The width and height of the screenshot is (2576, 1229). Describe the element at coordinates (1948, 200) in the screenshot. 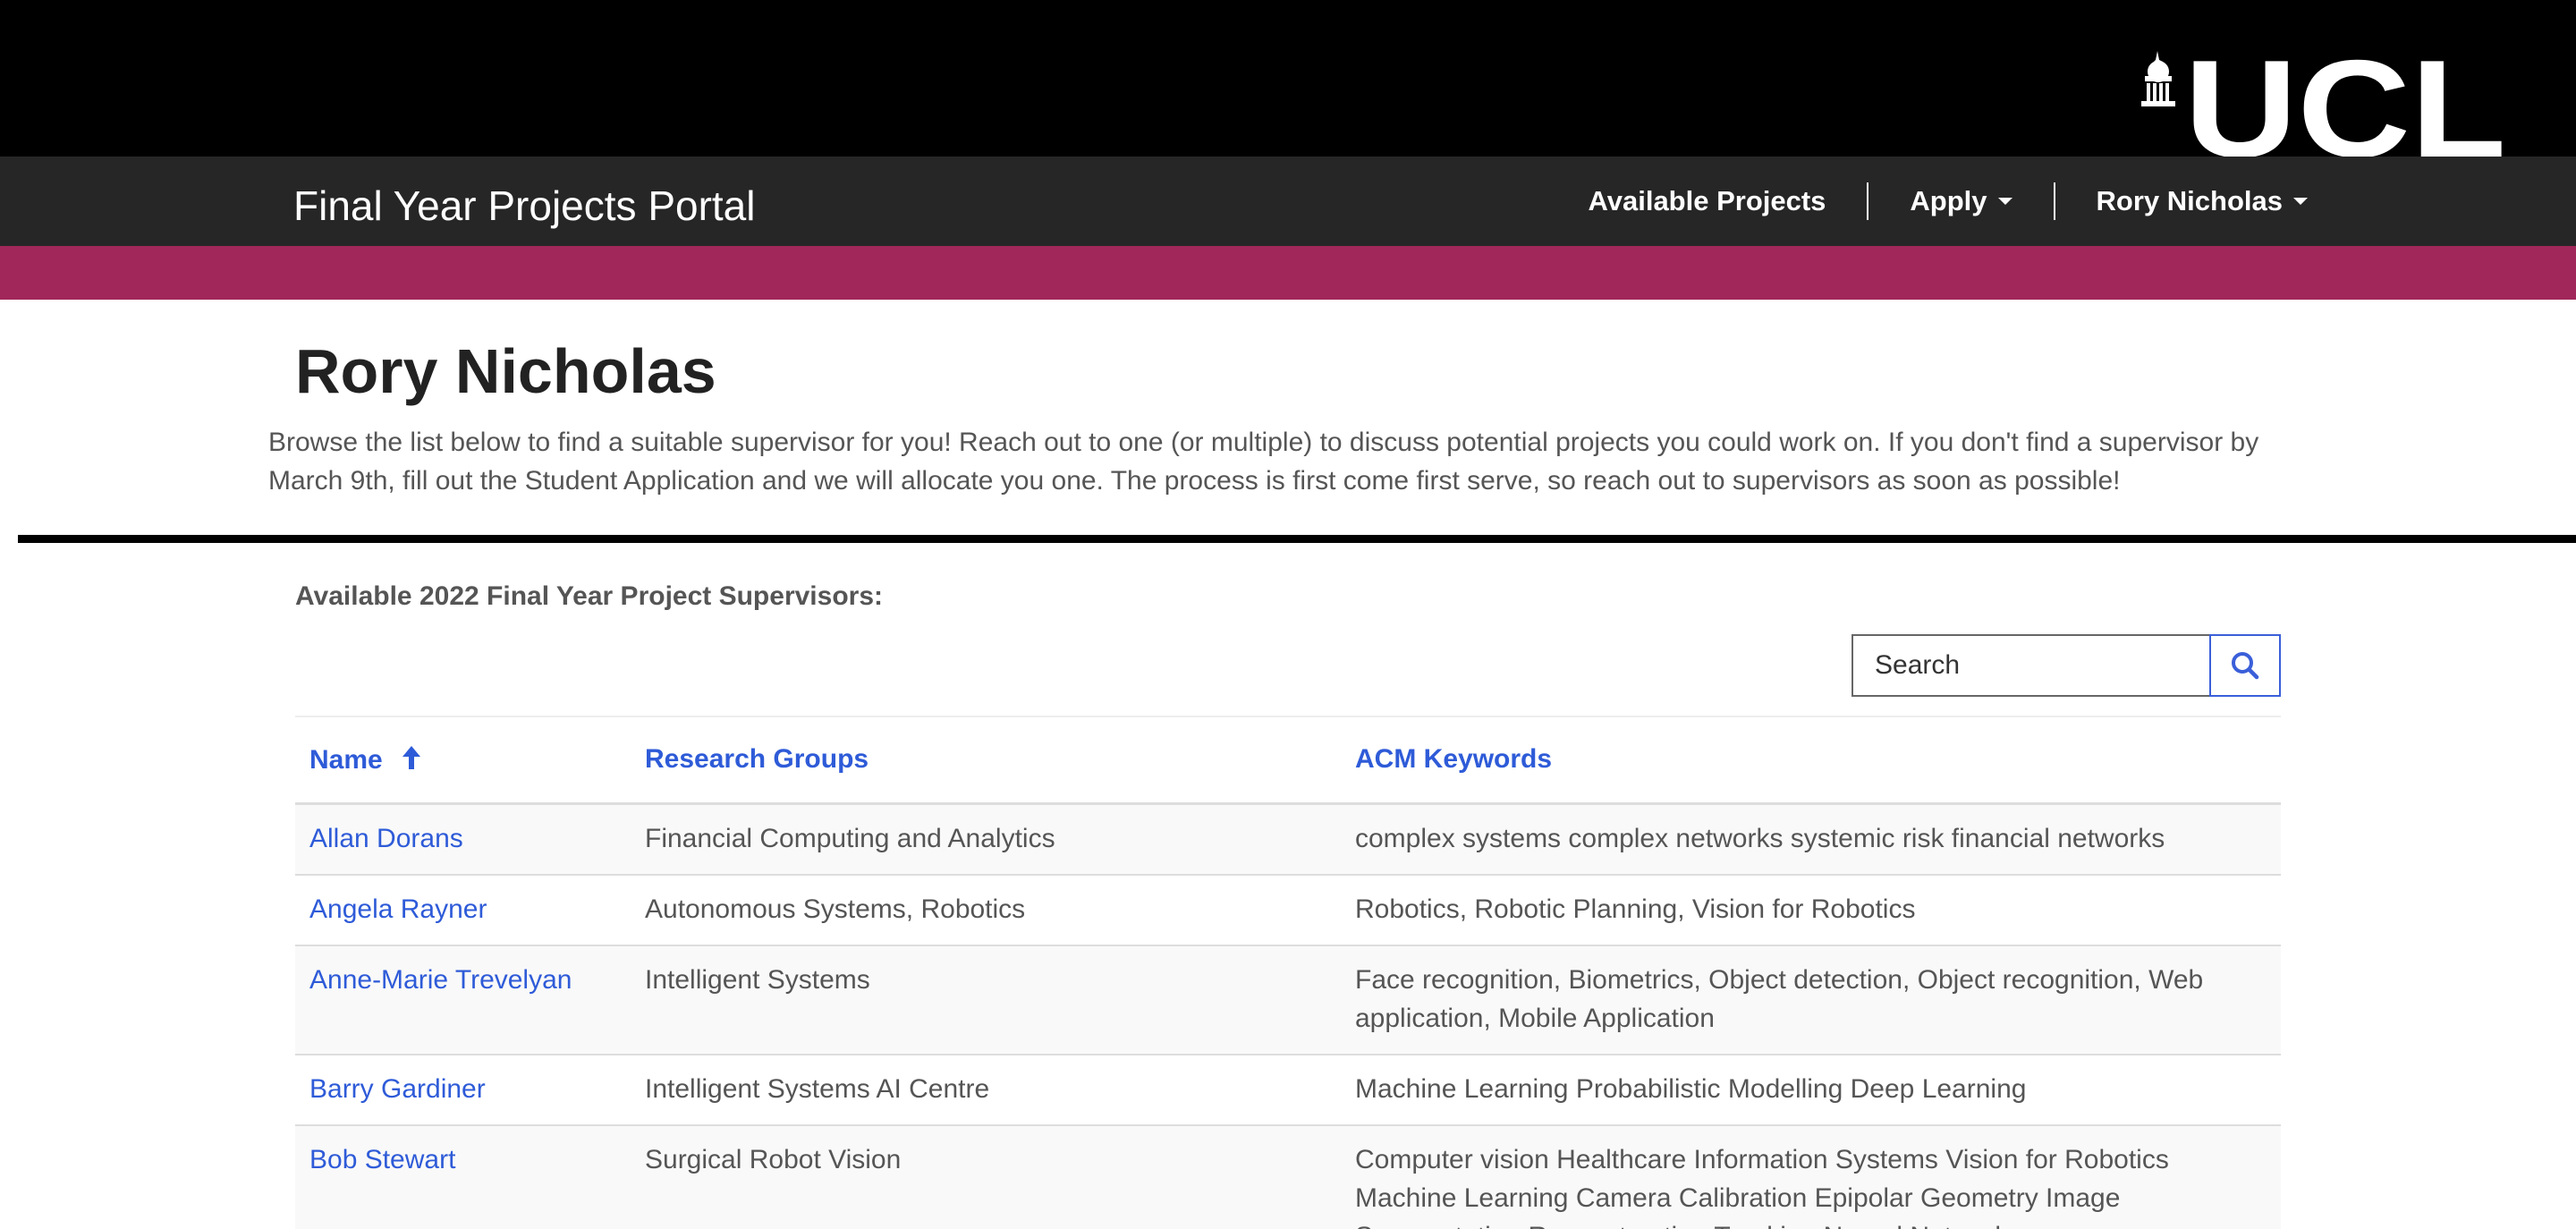

I see `nav-apply-label: Apply` at that location.